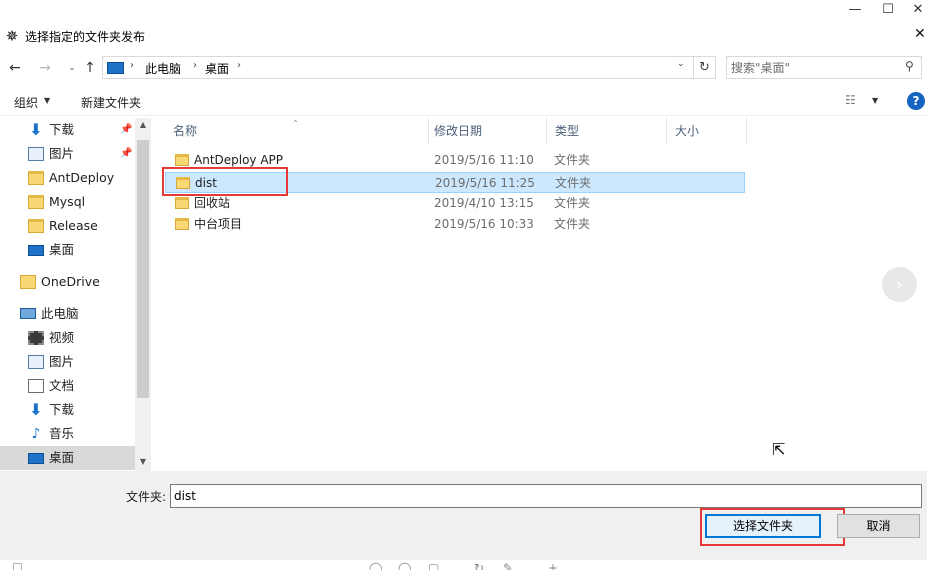  Describe the element at coordinates (73, 225) in the screenshot. I see `sidebar-item-label: Release` at that location.